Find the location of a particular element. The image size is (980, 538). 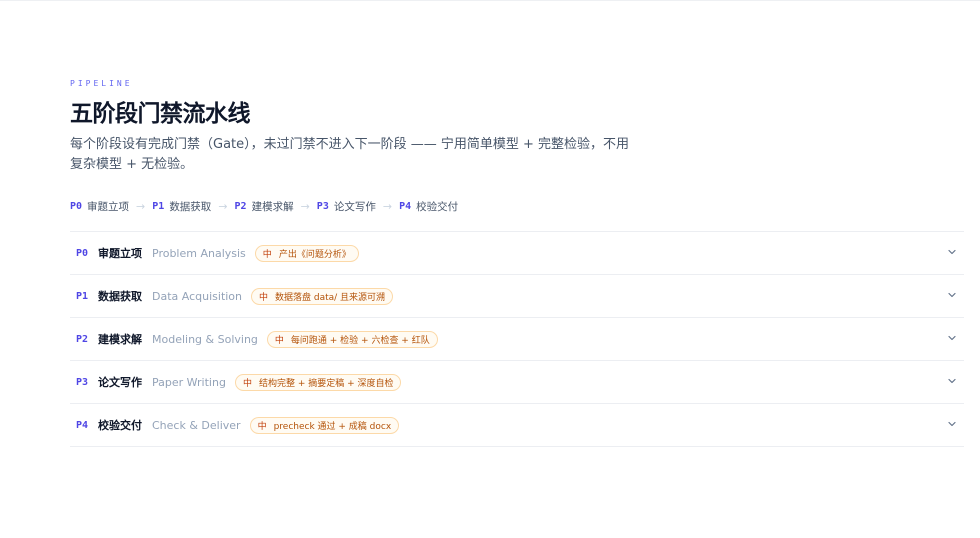

gate-label: 产出《问题分析》 is located at coordinates (314, 254).